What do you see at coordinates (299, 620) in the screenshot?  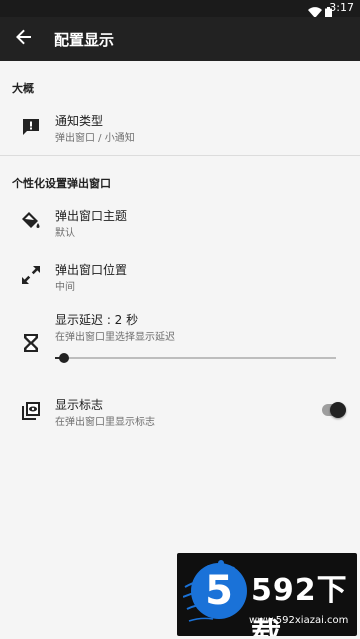 I see `watermark-url: www.592xiazai.com` at bounding box center [299, 620].